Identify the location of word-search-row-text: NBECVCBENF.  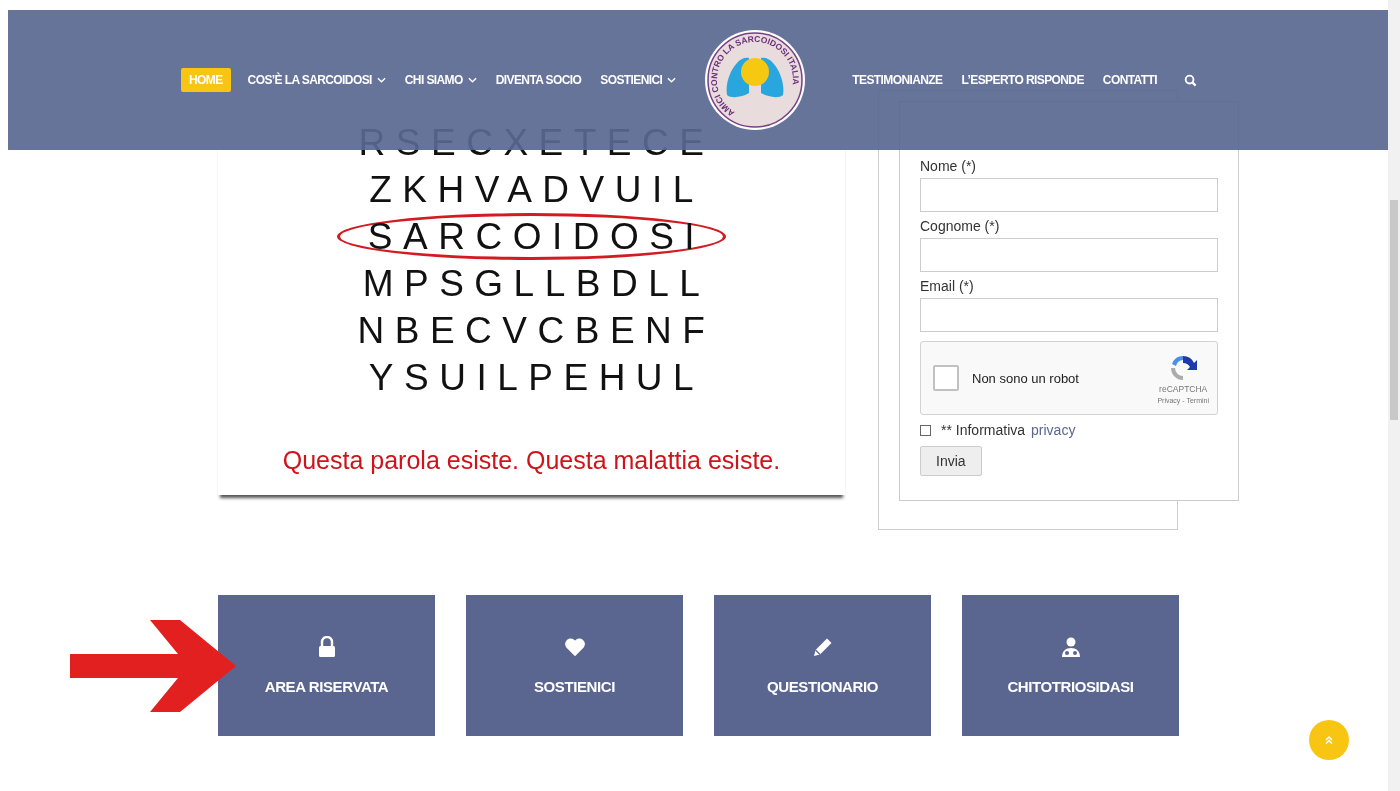
(536, 331).